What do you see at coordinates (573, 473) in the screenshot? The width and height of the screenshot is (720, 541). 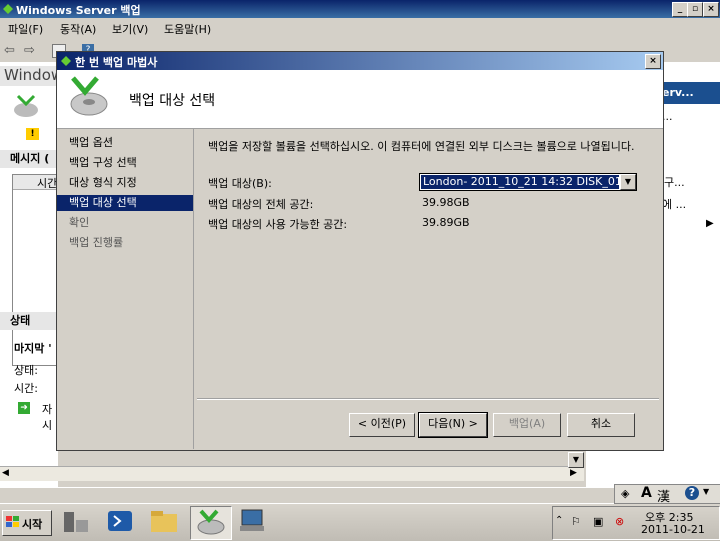 I see `scroll-right-arrow-icon: ▶` at bounding box center [573, 473].